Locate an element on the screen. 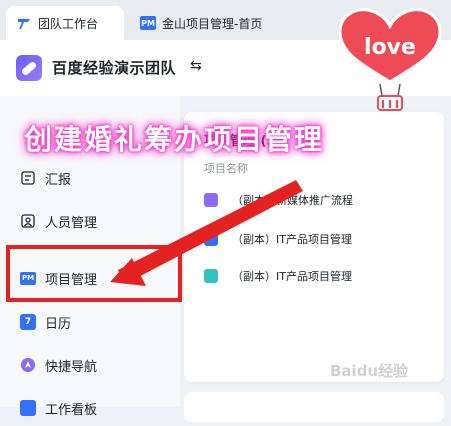  love-balloon-icon: love is located at coordinates (390, 59).